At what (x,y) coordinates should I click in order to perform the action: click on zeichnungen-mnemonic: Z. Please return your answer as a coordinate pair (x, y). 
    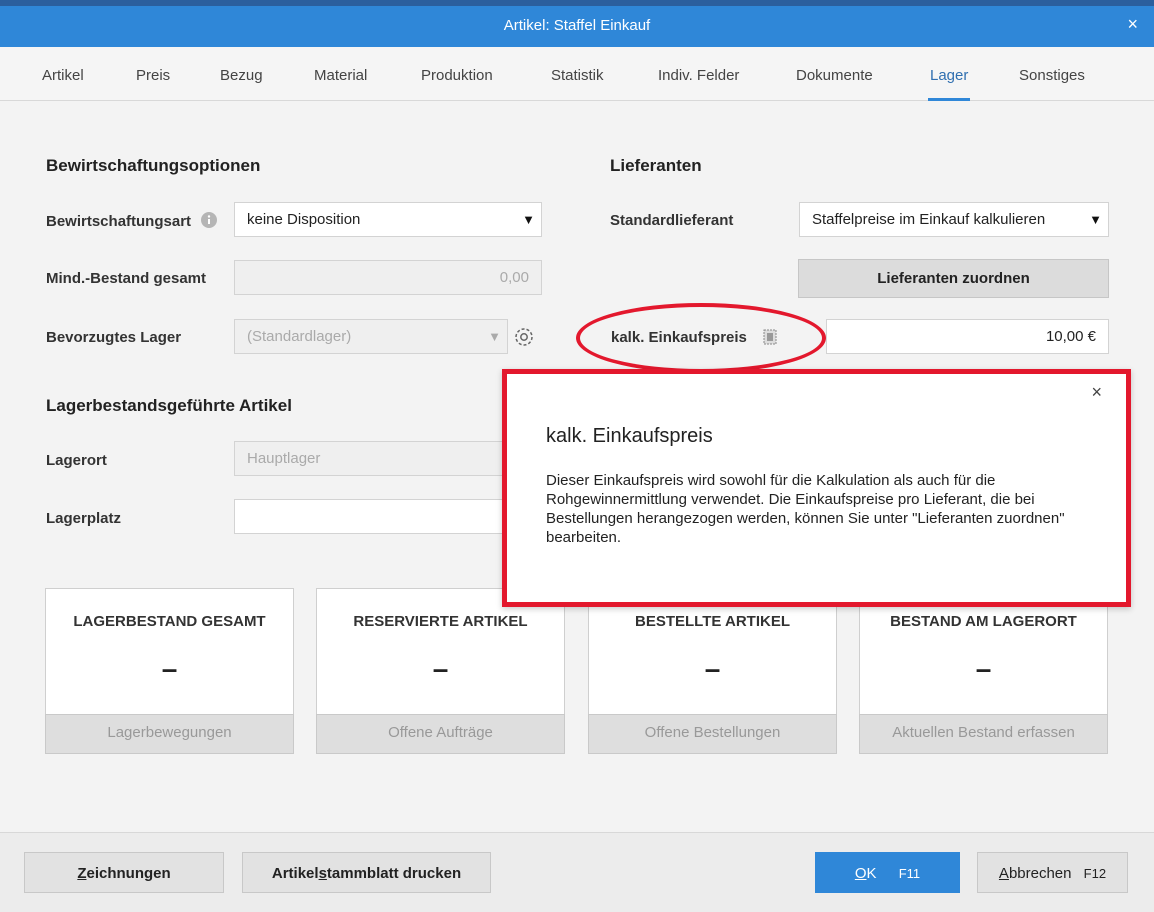
    Looking at the image, I should click on (82, 873).